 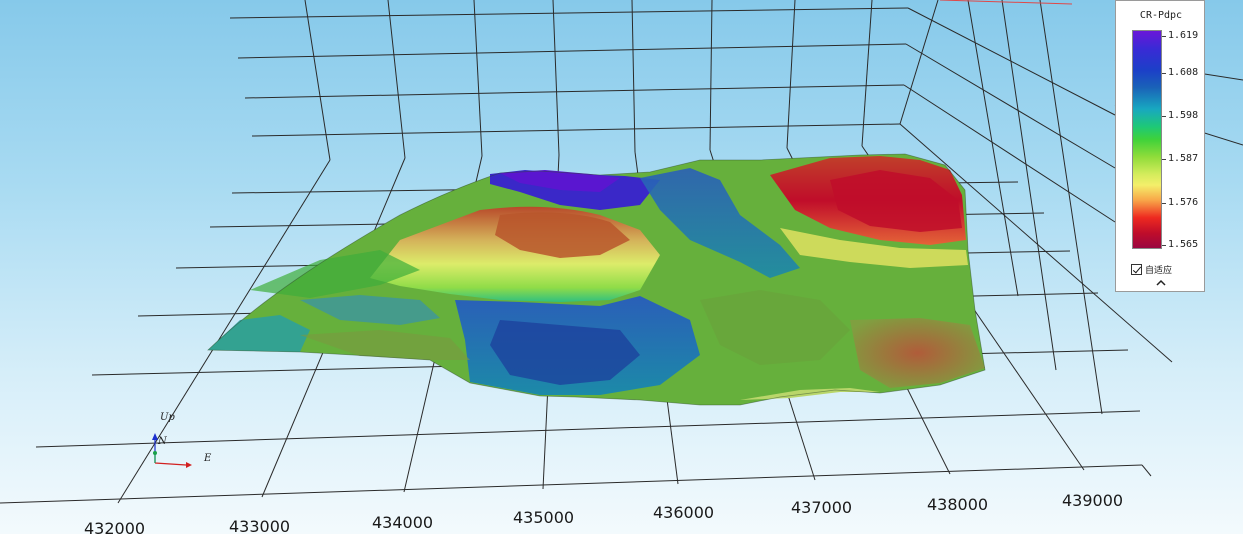 I want to click on legend-title: CR-Pdpc, so click(x=1161, y=15).